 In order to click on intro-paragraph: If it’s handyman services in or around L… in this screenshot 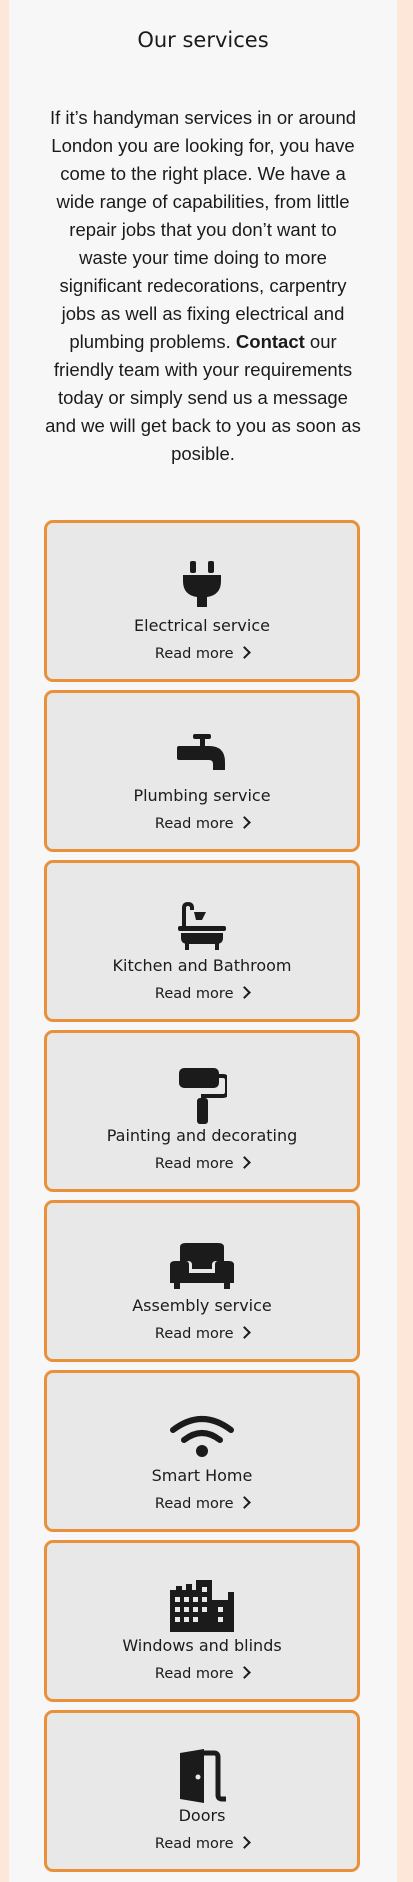, I will do `click(203, 286)`.